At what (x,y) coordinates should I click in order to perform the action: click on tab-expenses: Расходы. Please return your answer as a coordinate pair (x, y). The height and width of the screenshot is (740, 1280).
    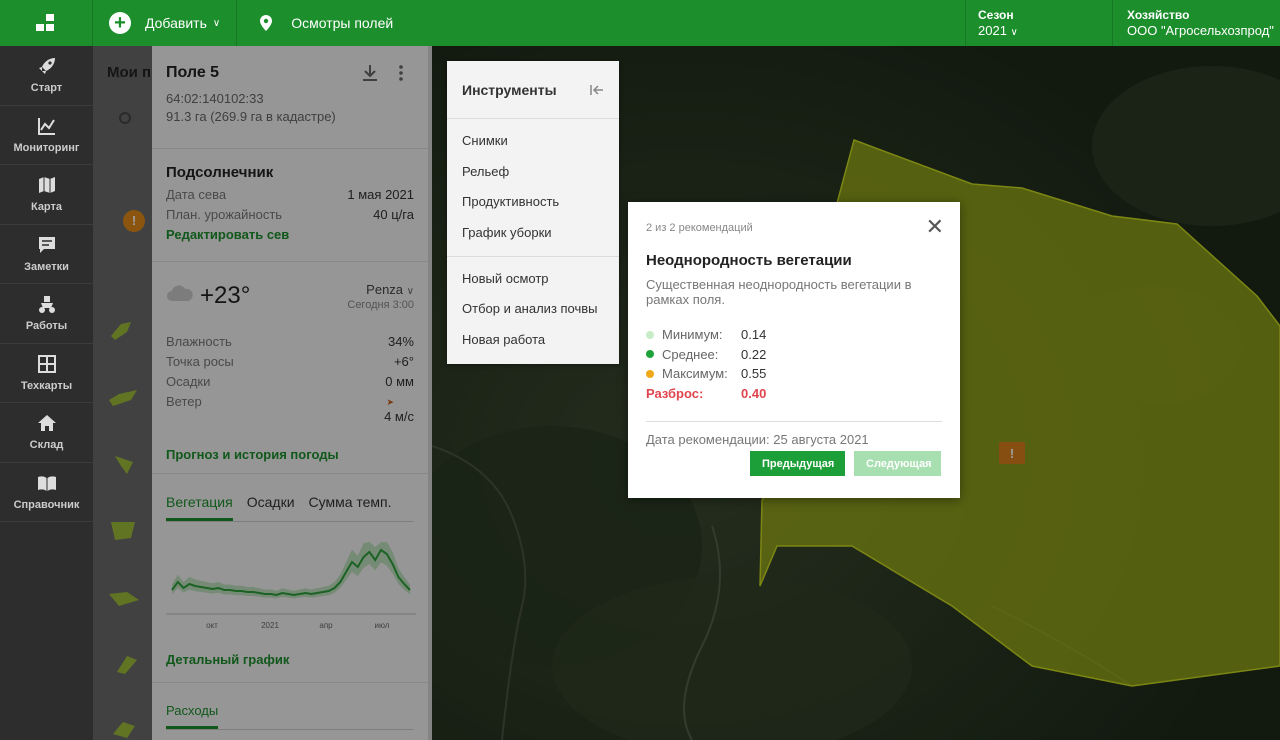
    Looking at the image, I should click on (192, 716).